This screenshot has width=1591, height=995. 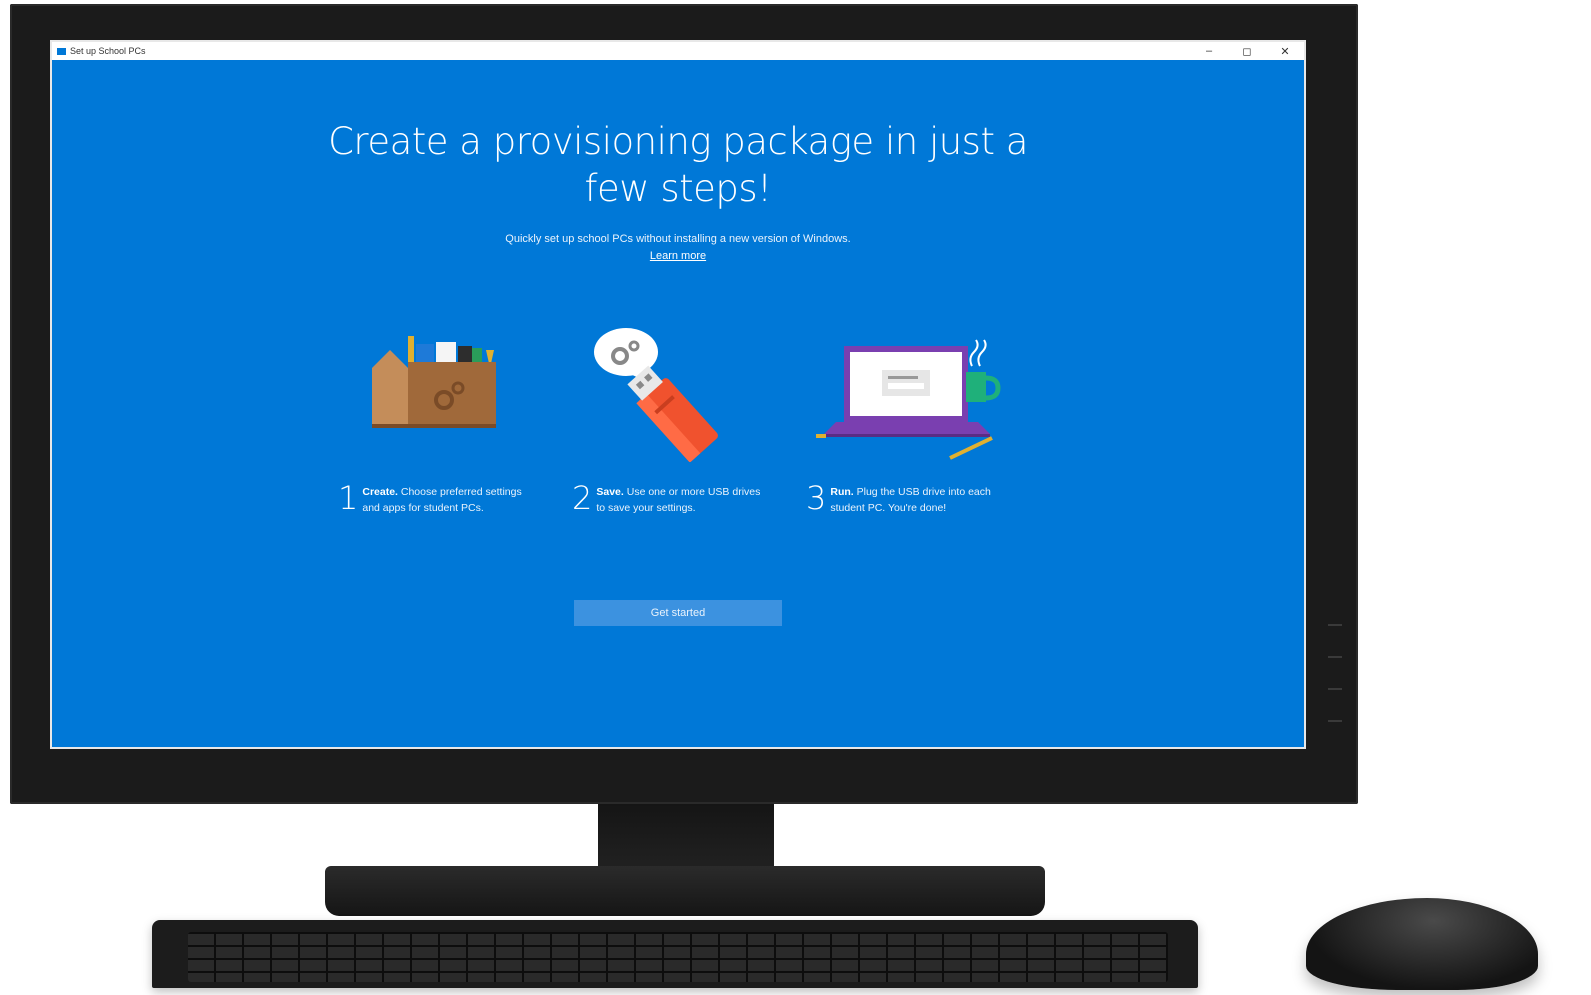 I want to click on toolbox-illustration, so click(x=434, y=382).